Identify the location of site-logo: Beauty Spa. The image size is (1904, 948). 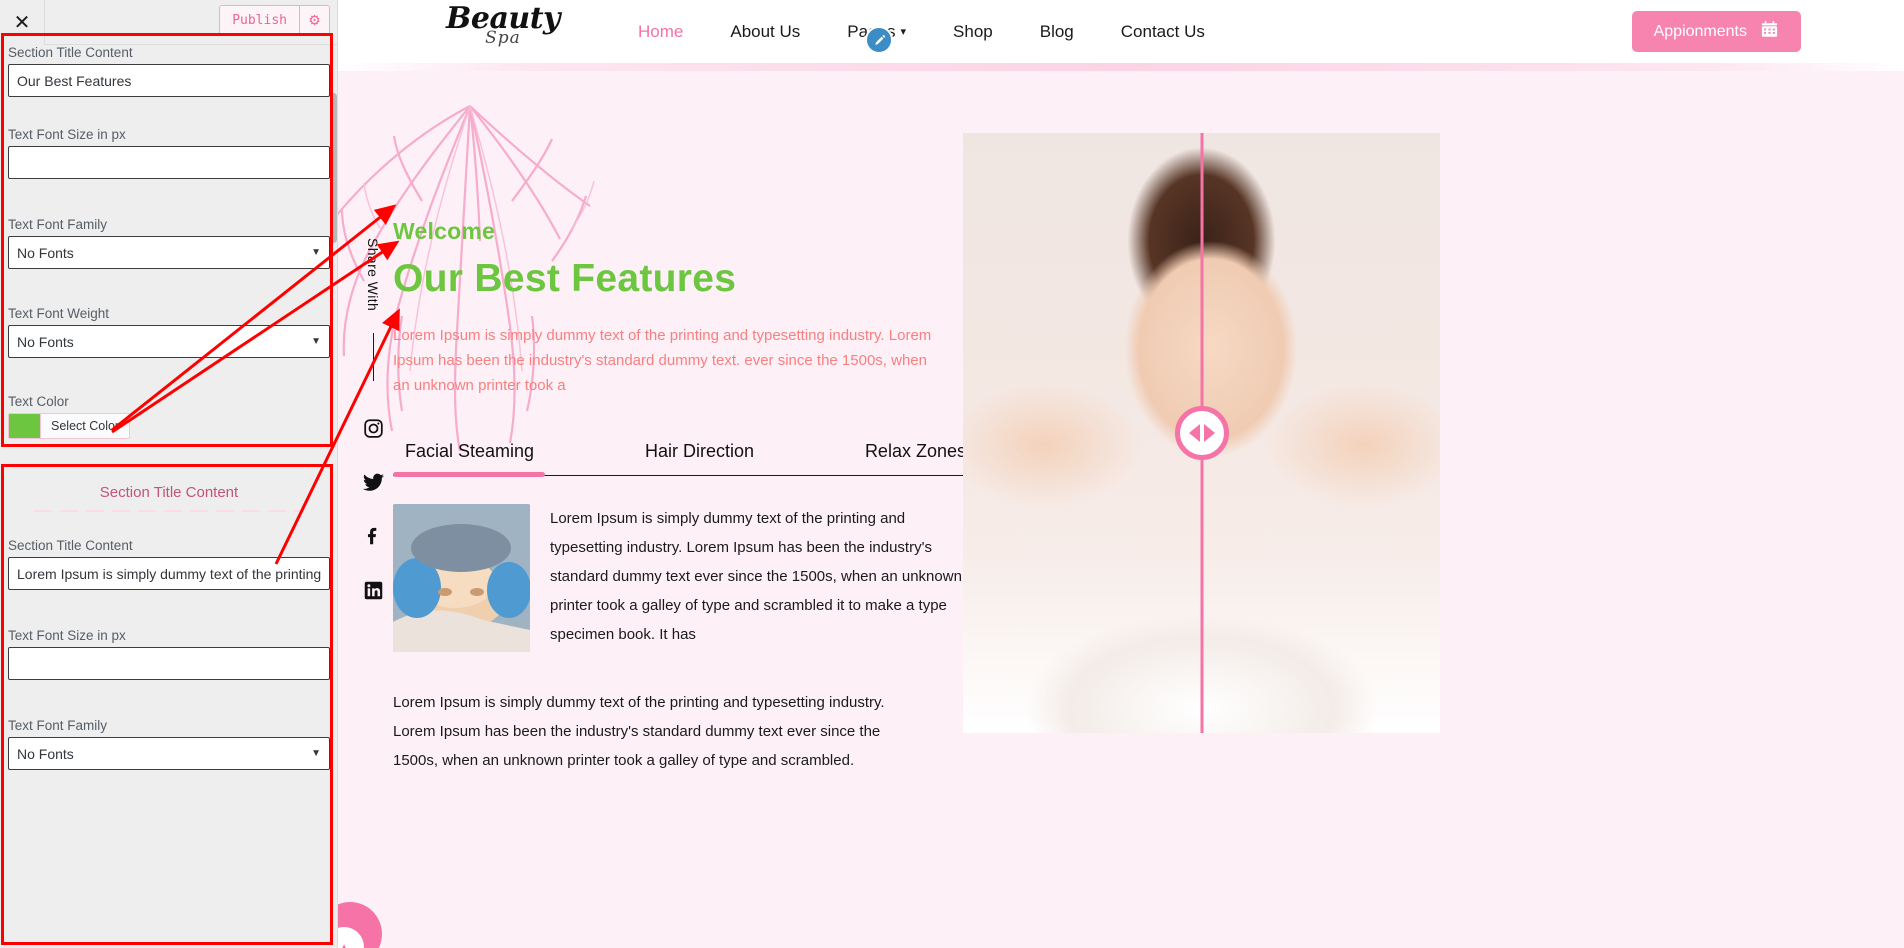
(503, 25).